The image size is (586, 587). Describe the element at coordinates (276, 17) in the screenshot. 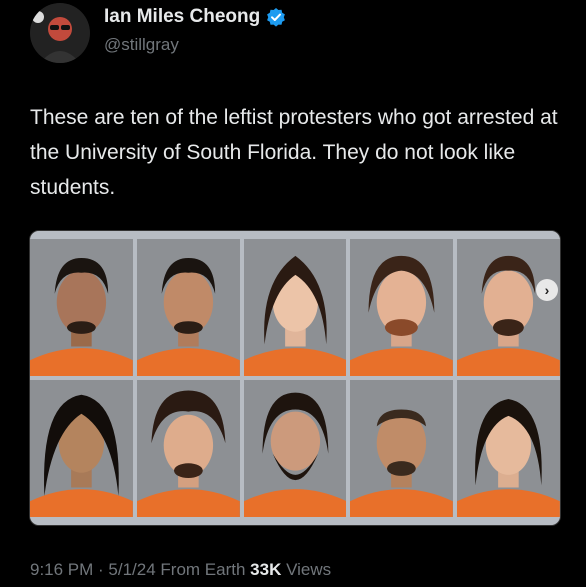

I see `verified-badge-icon` at that location.